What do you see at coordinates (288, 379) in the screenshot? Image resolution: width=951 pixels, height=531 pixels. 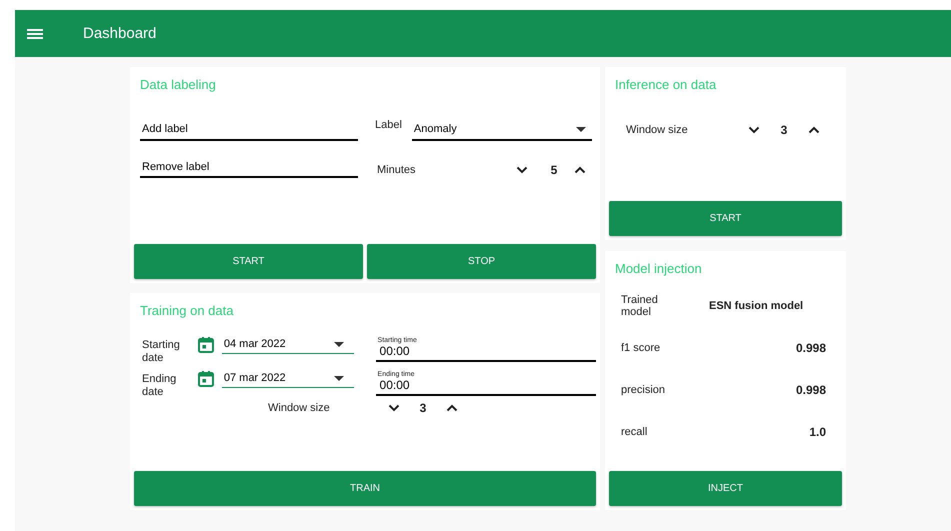 I see `date-field: 07 mar 2022` at bounding box center [288, 379].